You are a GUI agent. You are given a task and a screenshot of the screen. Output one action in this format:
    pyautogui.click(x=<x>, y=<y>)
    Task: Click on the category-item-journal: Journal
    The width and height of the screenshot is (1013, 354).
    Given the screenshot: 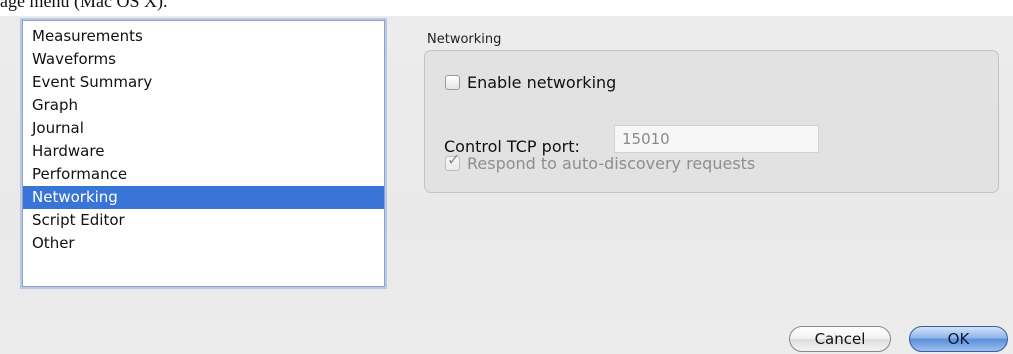 What is the action you would take?
    pyautogui.click(x=203, y=128)
    